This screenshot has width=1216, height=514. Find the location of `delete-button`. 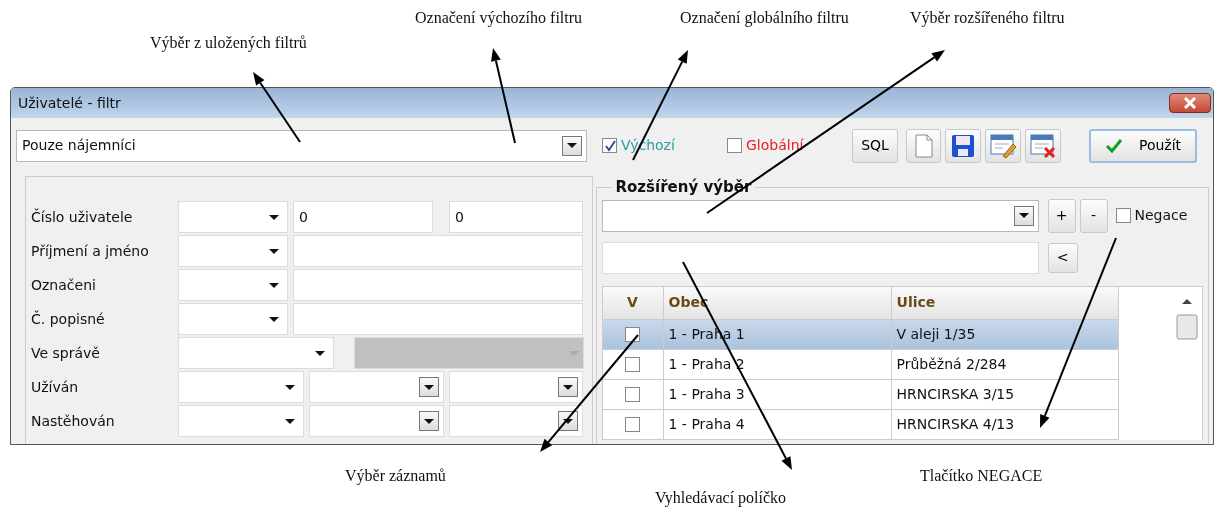

delete-button is located at coordinates (1043, 145).